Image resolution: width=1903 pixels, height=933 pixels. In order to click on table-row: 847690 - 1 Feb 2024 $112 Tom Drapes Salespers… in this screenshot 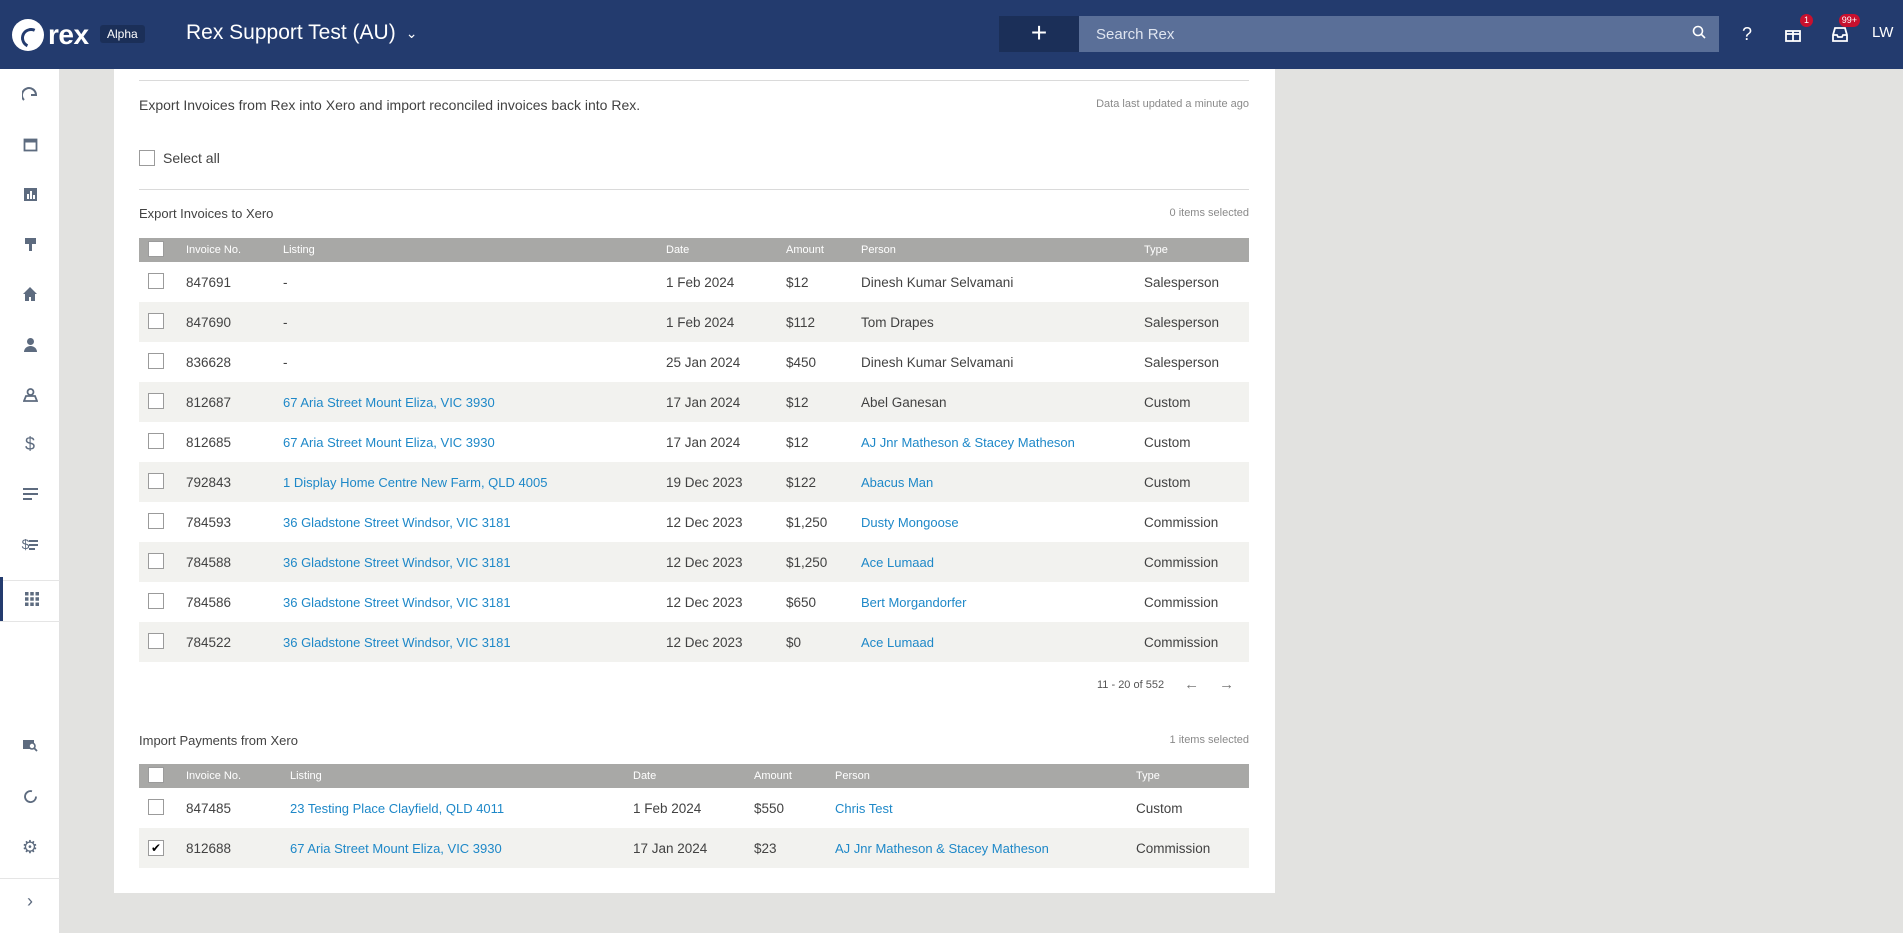, I will do `click(694, 322)`.